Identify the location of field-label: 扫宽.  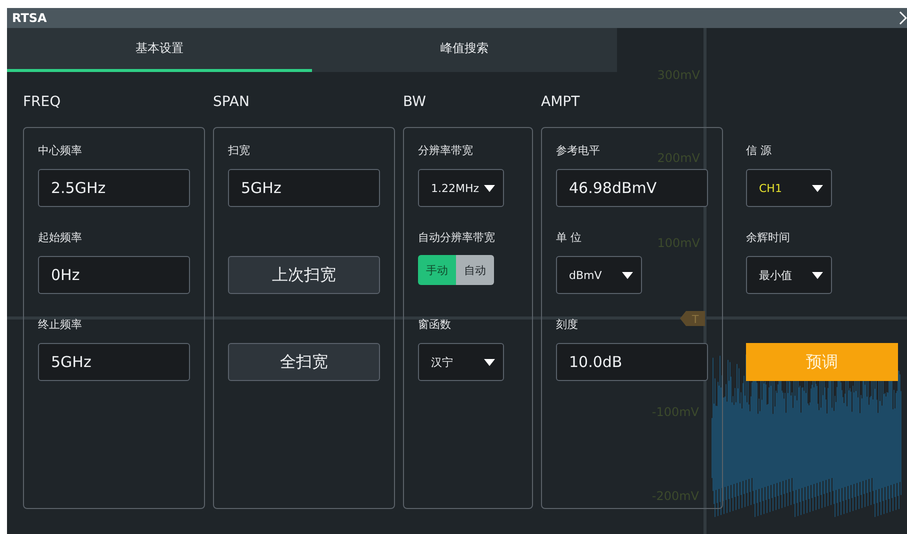
(239, 150).